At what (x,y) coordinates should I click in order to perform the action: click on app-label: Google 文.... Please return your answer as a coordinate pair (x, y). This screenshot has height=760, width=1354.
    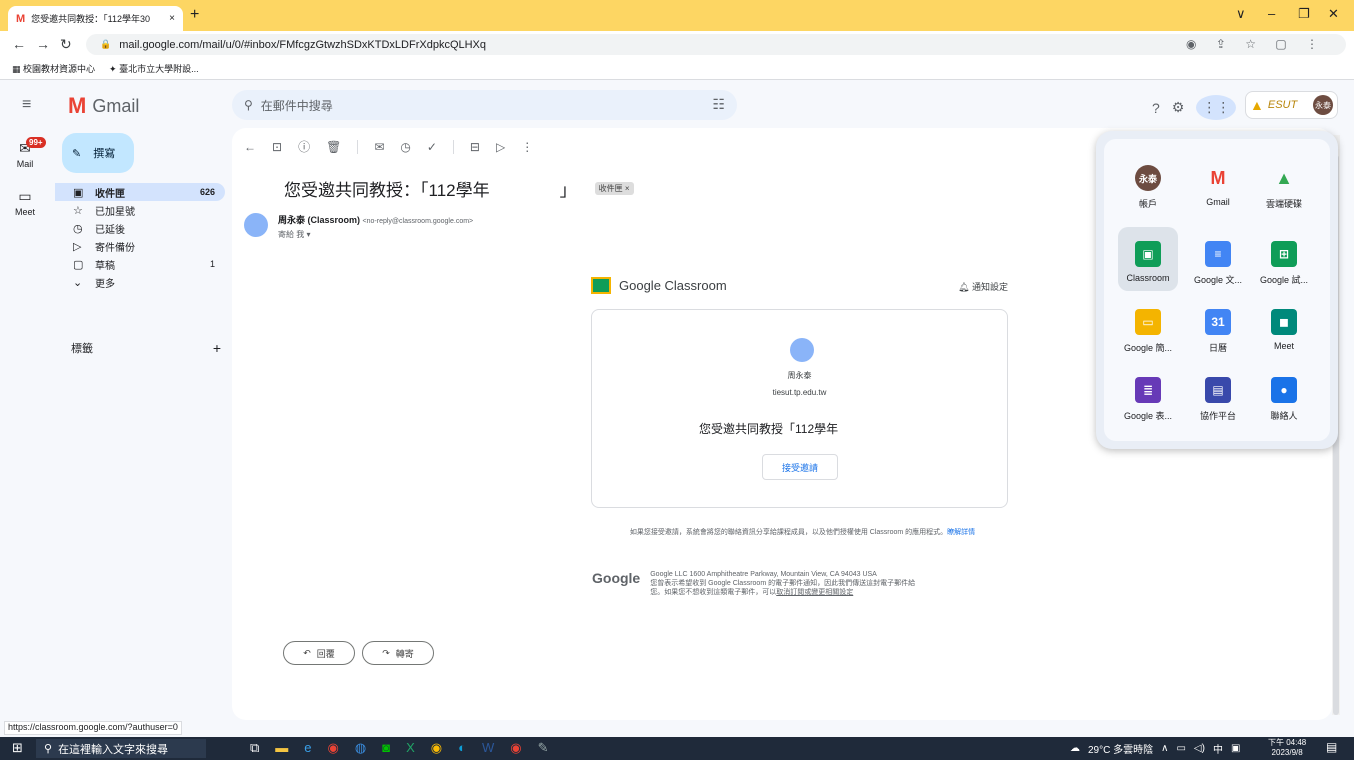
    Looking at the image, I should click on (1218, 280).